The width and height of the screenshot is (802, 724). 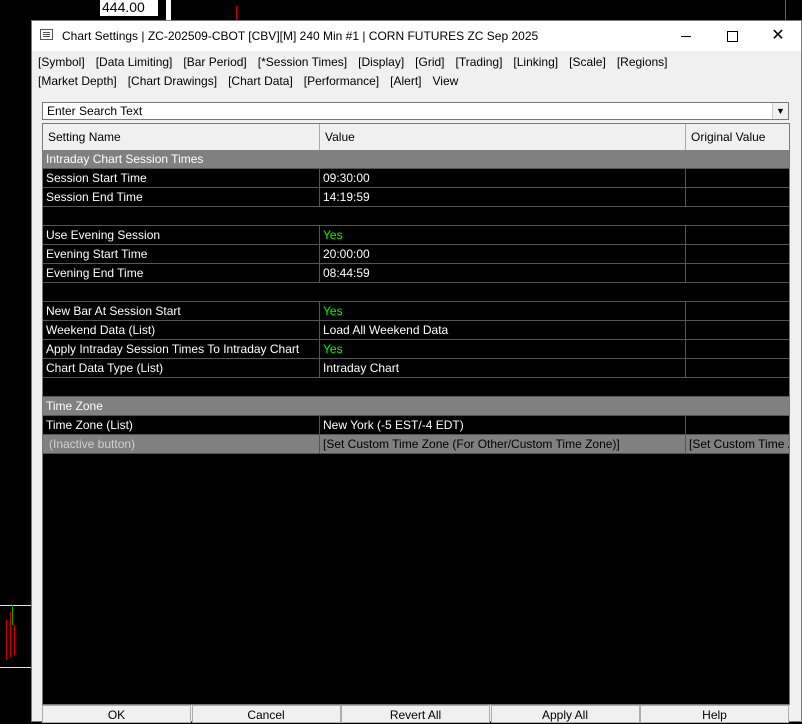 I want to click on grid-header: Setting Name Value Original Value, so click(x=416, y=137).